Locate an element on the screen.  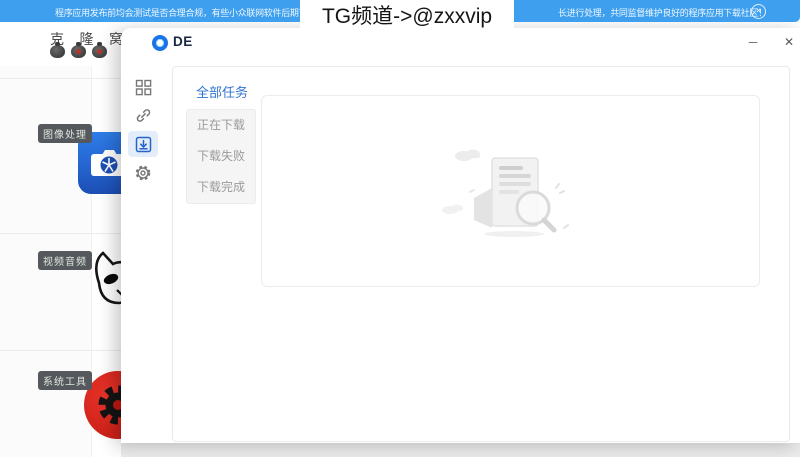
app-logo-text: DE is located at coordinates (183, 41).